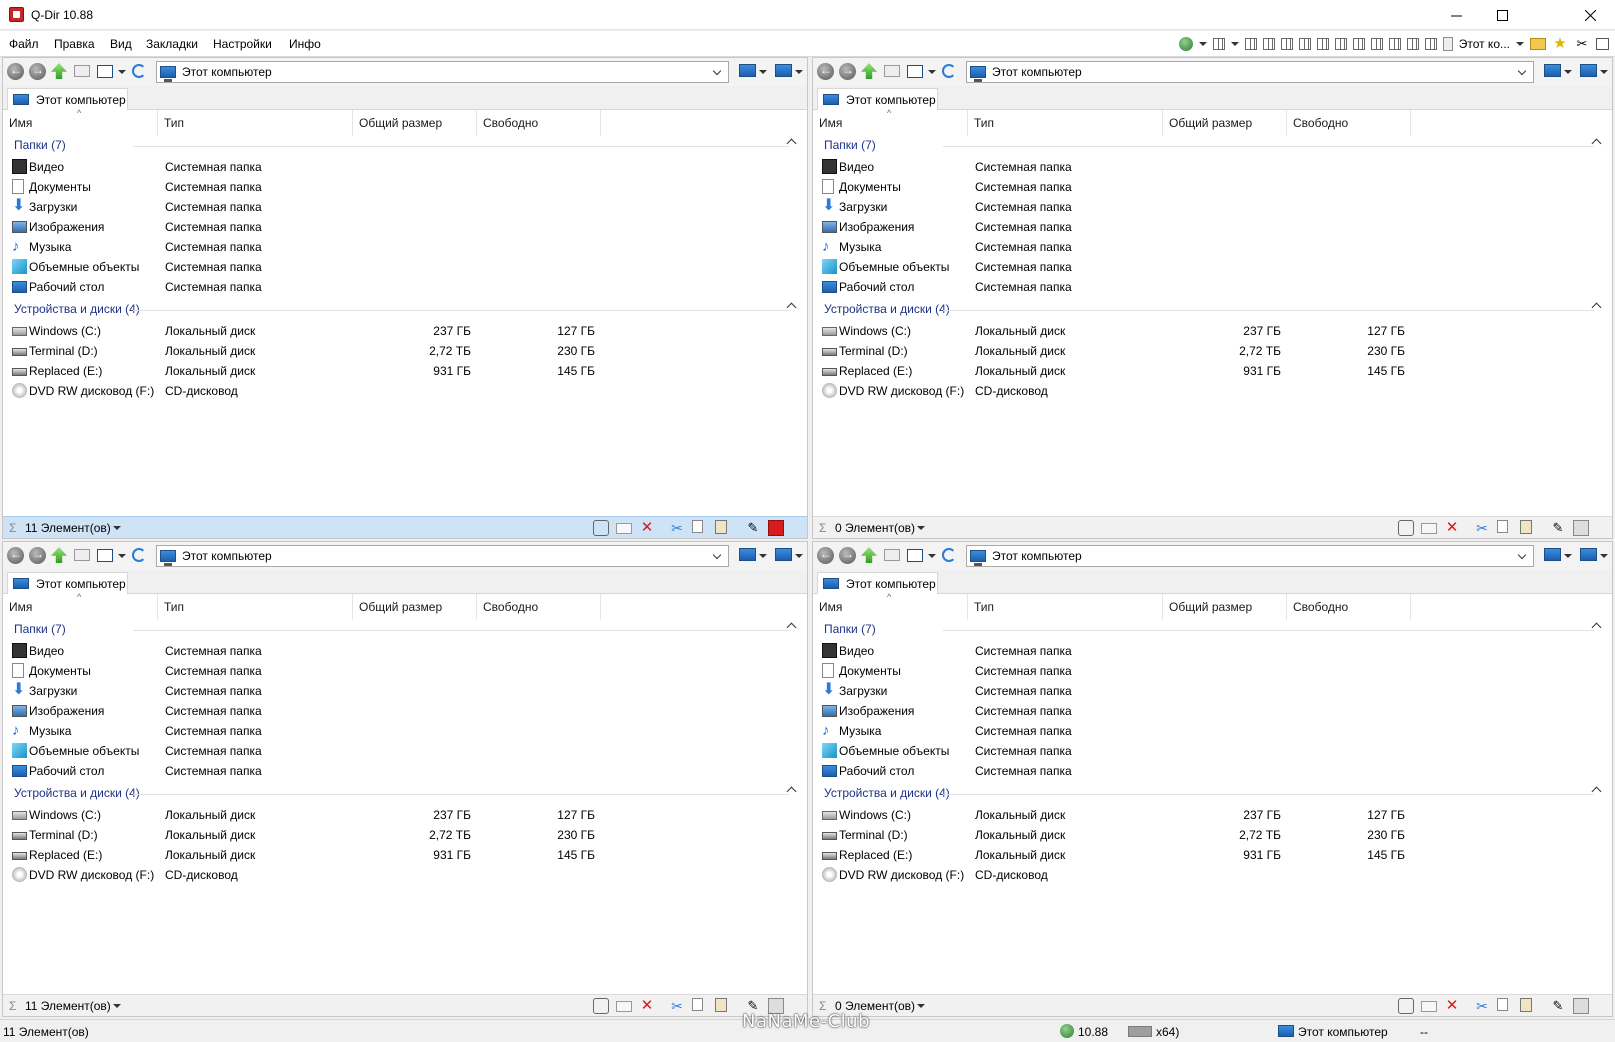 Image resolution: width=1615 pixels, height=1042 pixels. What do you see at coordinates (1322, 44) in the screenshot?
I see `layout-5-icon` at bounding box center [1322, 44].